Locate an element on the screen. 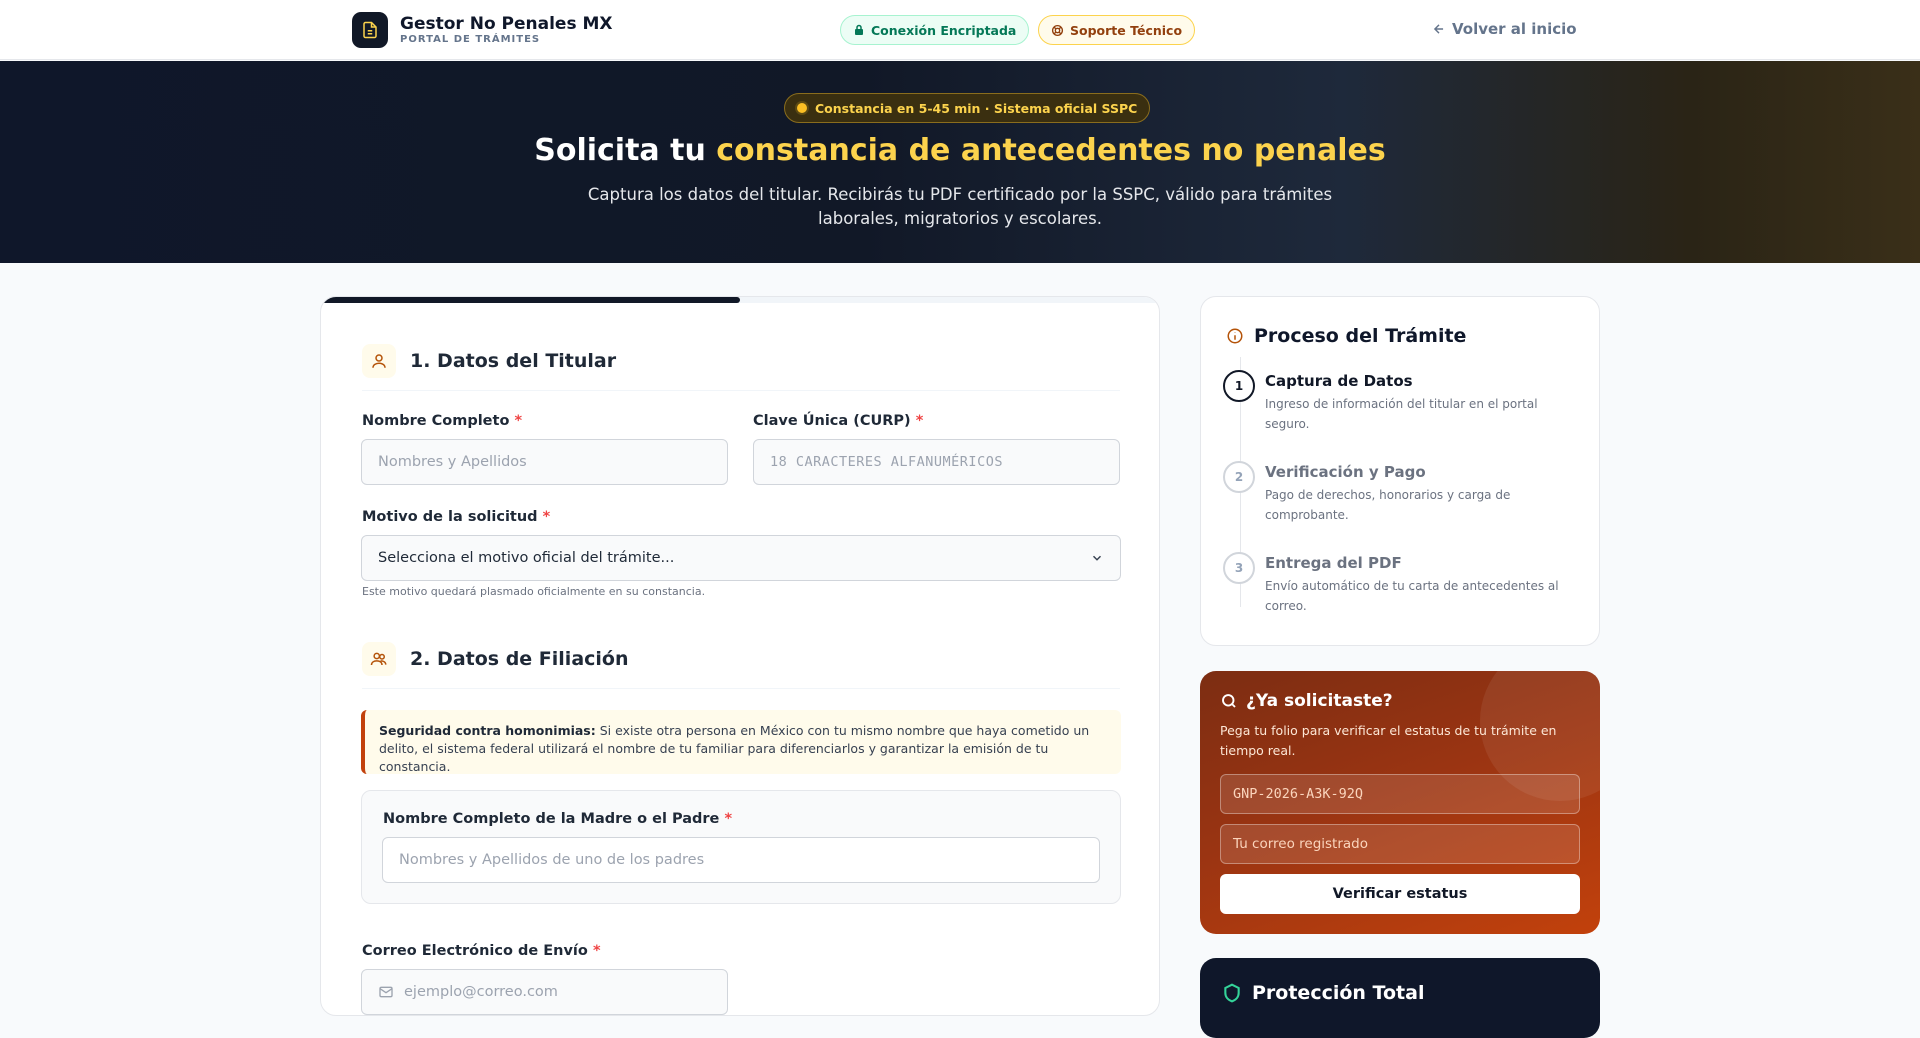 The width and height of the screenshot is (1920, 1038). step-title: Verificación y Pago is located at coordinates (1345, 472).